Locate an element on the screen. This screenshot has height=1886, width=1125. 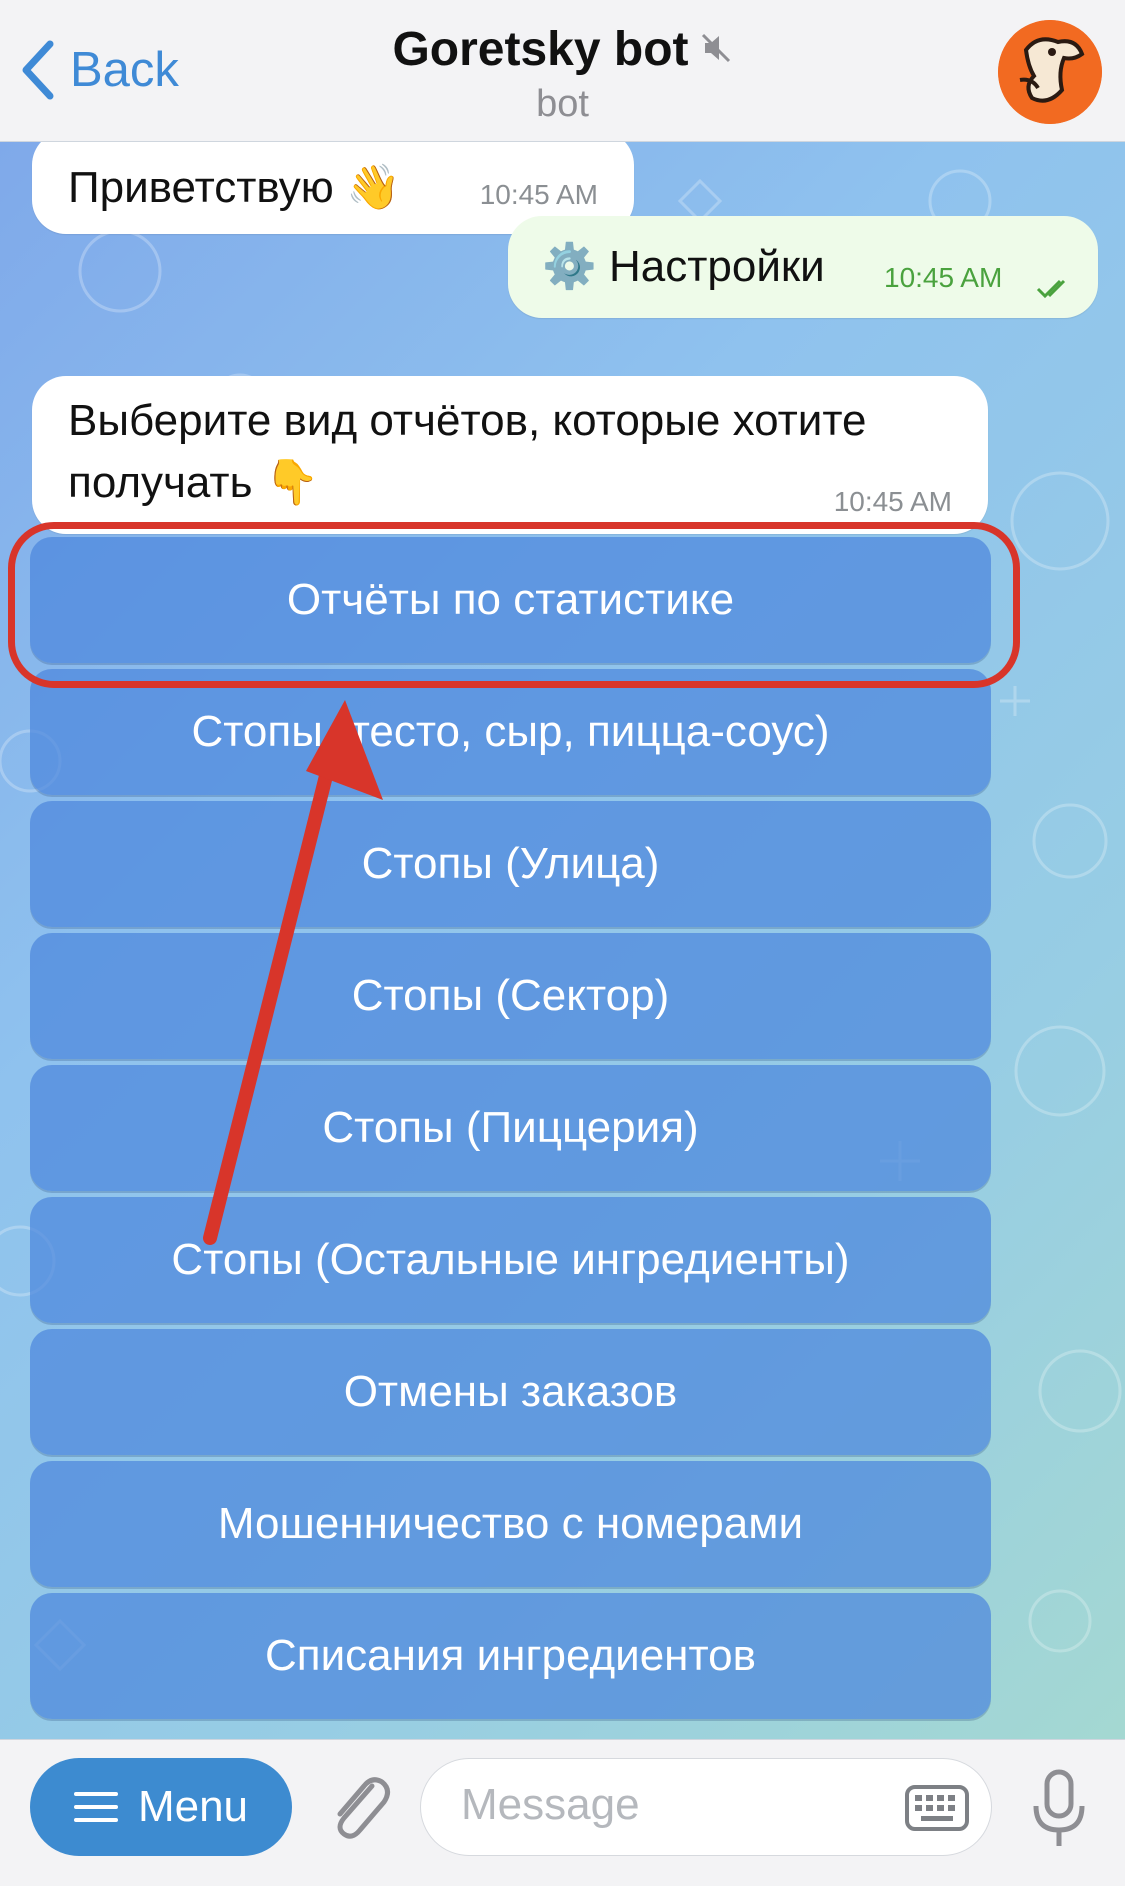
chat-title: Goretsky bot is located at coordinates (540, 49).